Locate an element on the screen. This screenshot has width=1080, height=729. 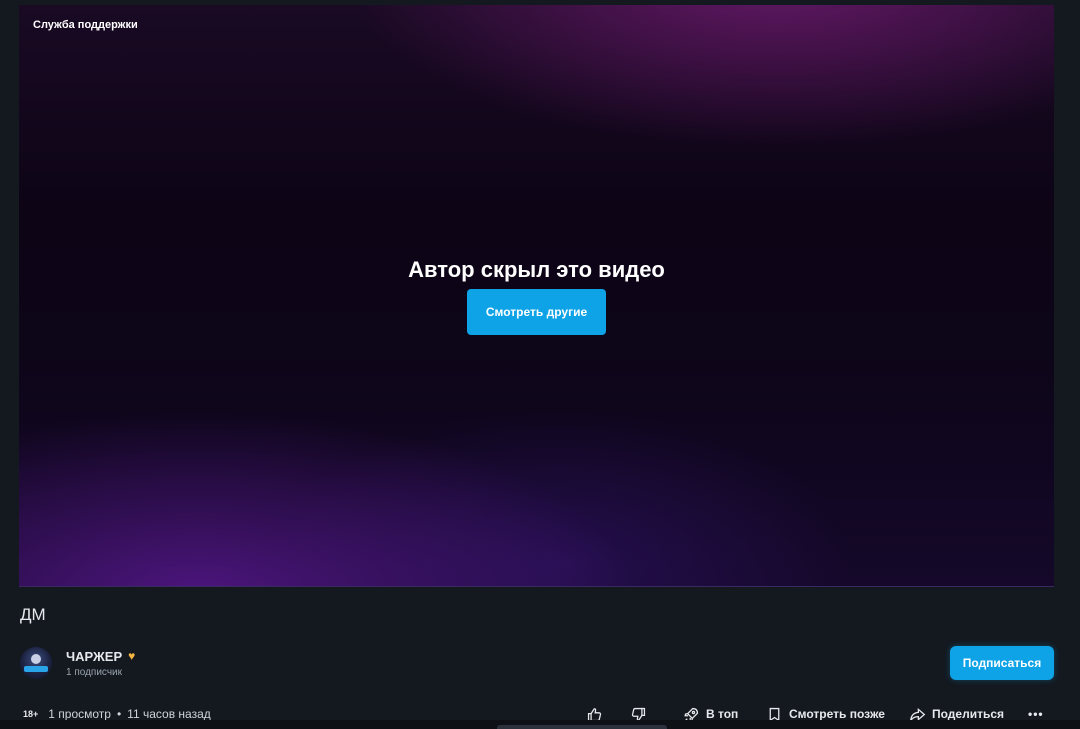
subscribe-button: Подписаться is located at coordinates (1002, 663).